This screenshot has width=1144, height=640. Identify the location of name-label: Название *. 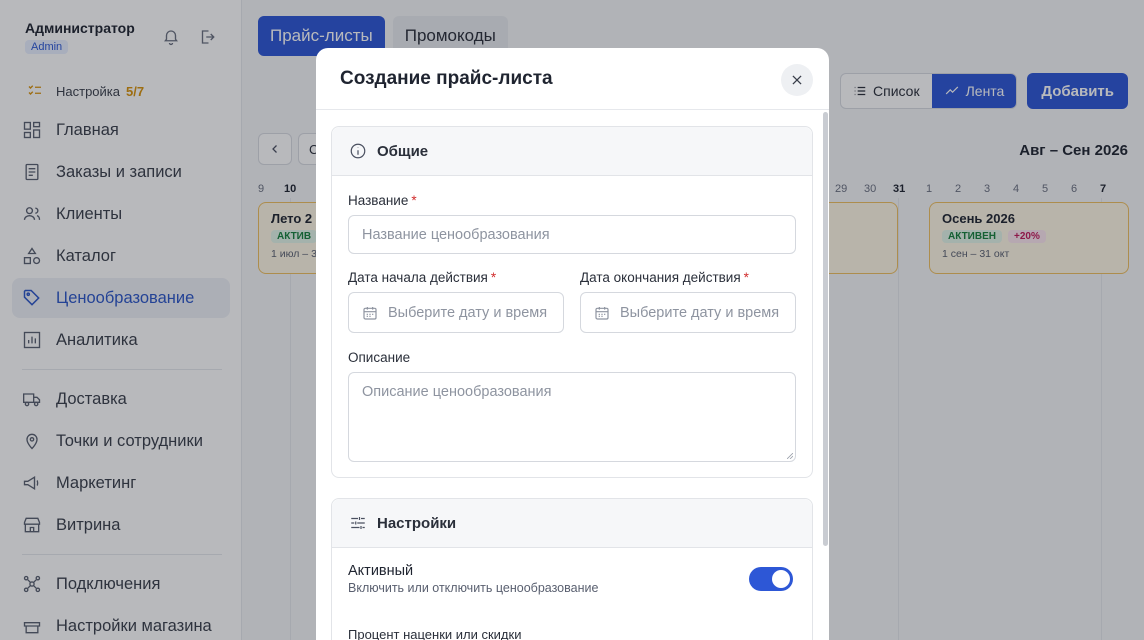
(382, 200).